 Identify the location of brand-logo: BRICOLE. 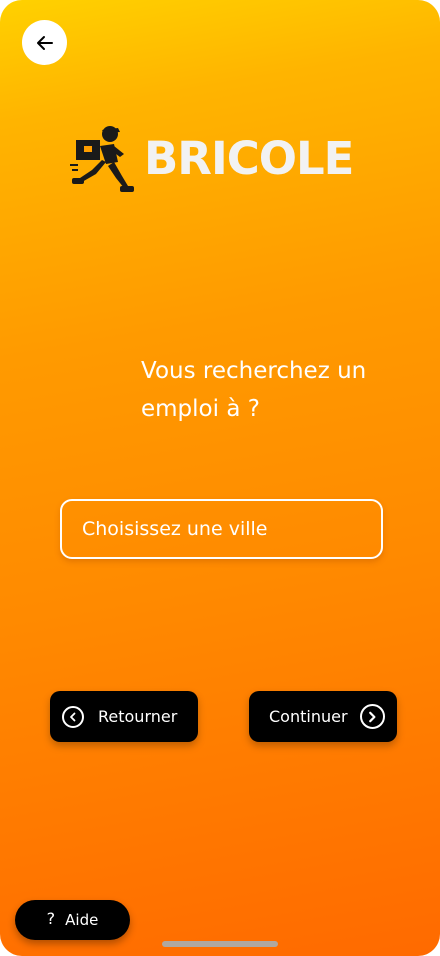
(212, 158).